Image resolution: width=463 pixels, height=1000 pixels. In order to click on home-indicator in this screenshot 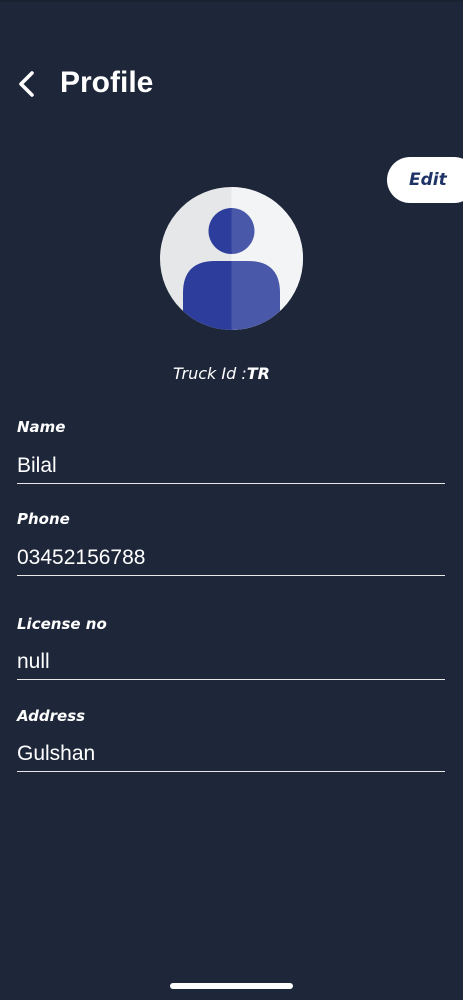, I will do `click(231, 986)`.